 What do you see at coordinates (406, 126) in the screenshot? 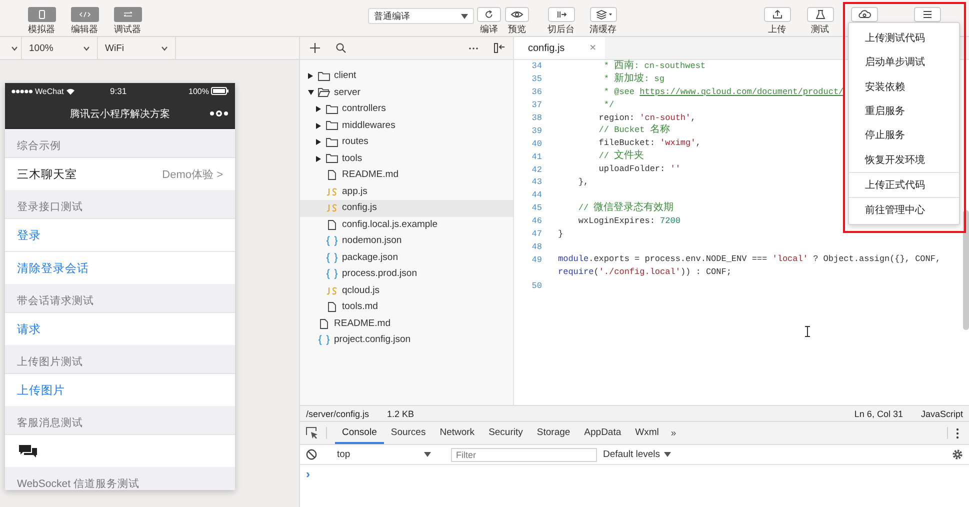
I see `file-tree-item: middlewares` at bounding box center [406, 126].